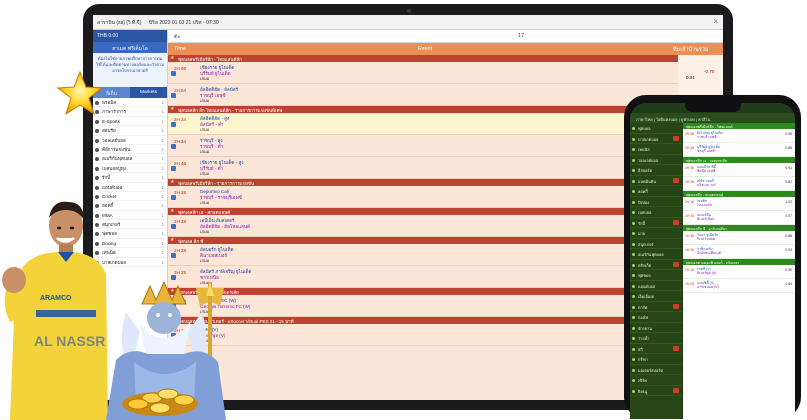  I want to click on phone-match-row: 2H 18 เซลติก เรนเจอร์ส 1.02, so click(739, 204).